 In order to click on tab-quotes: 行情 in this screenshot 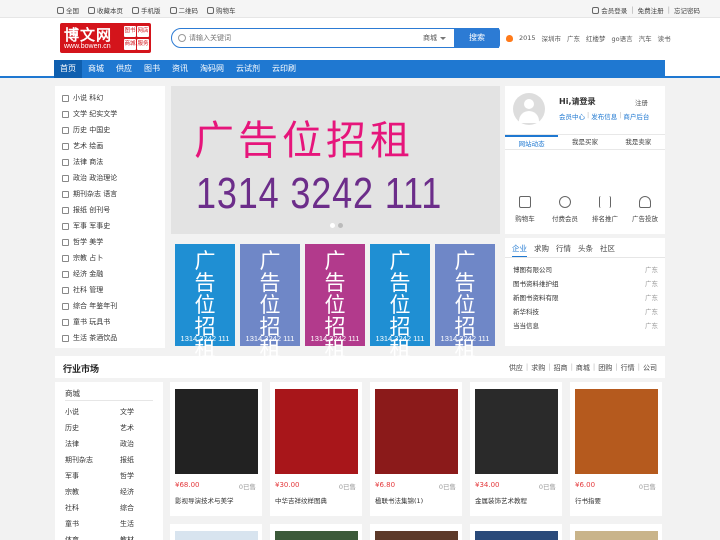, I will do `click(563, 250)`.